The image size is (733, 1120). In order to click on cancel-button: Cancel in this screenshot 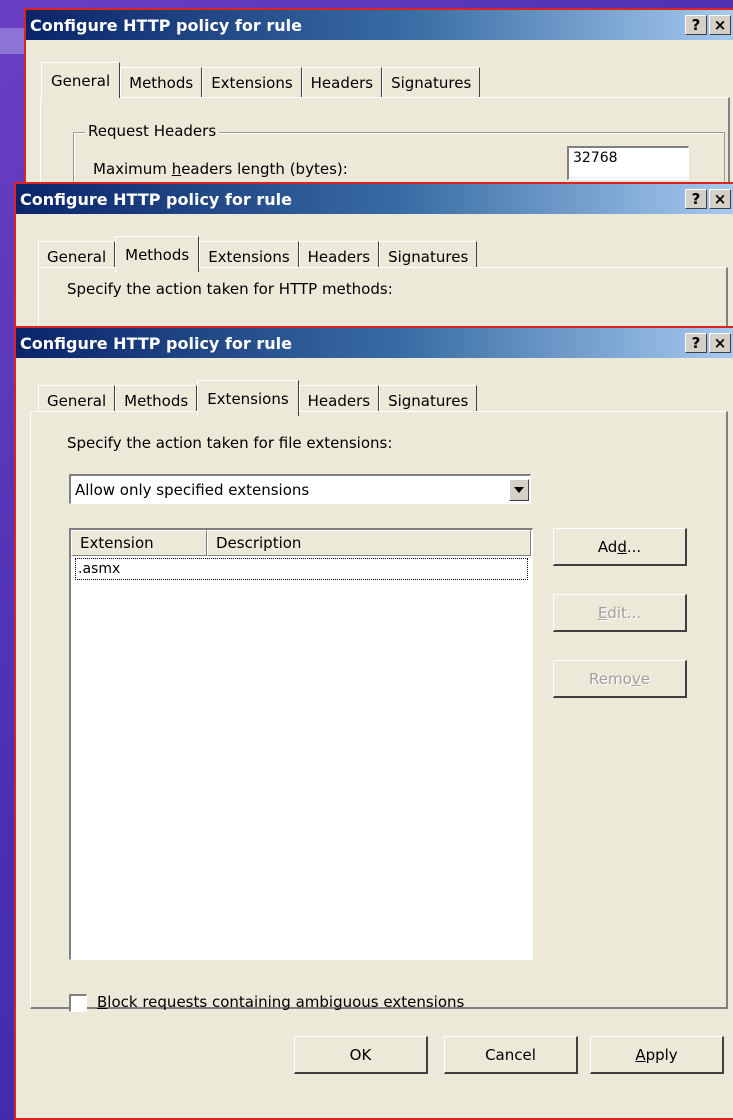, I will do `click(511, 1055)`.